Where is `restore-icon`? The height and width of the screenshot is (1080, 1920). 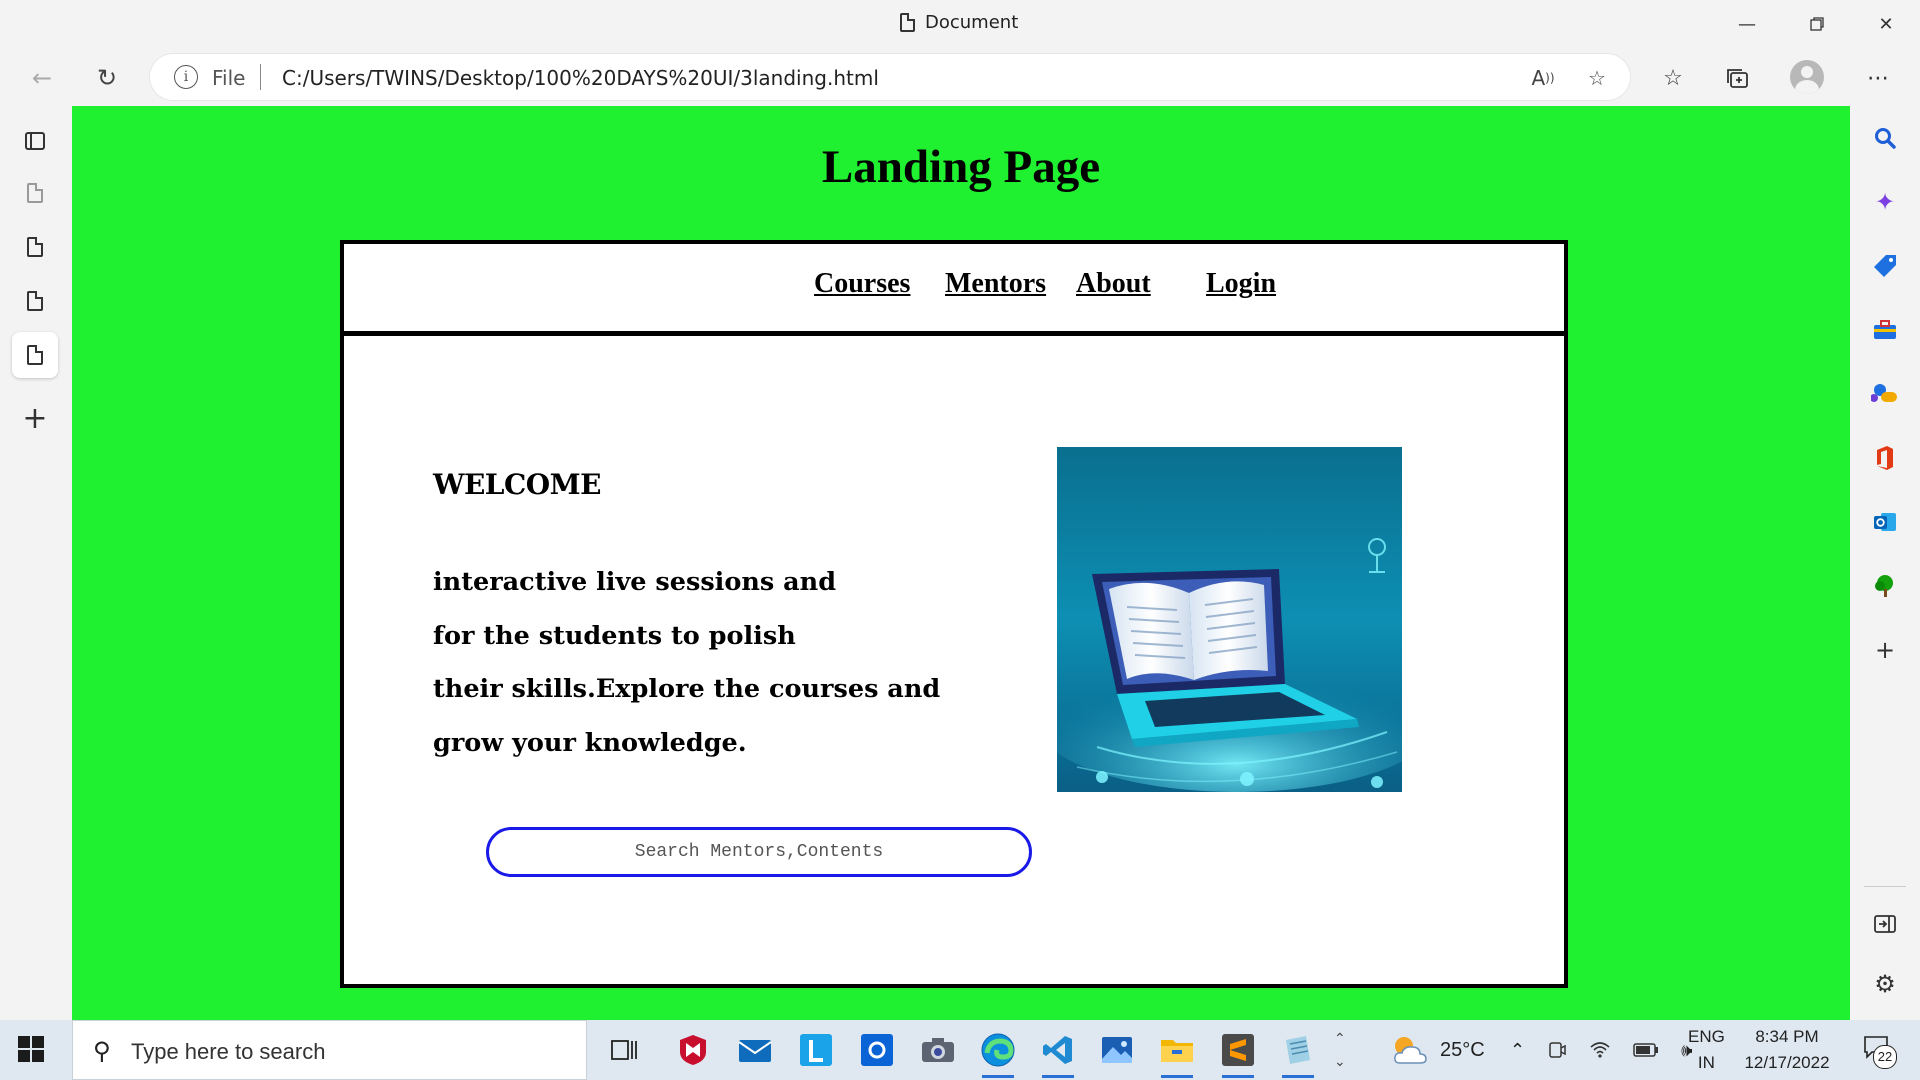
restore-icon is located at coordinates (1817, 24).